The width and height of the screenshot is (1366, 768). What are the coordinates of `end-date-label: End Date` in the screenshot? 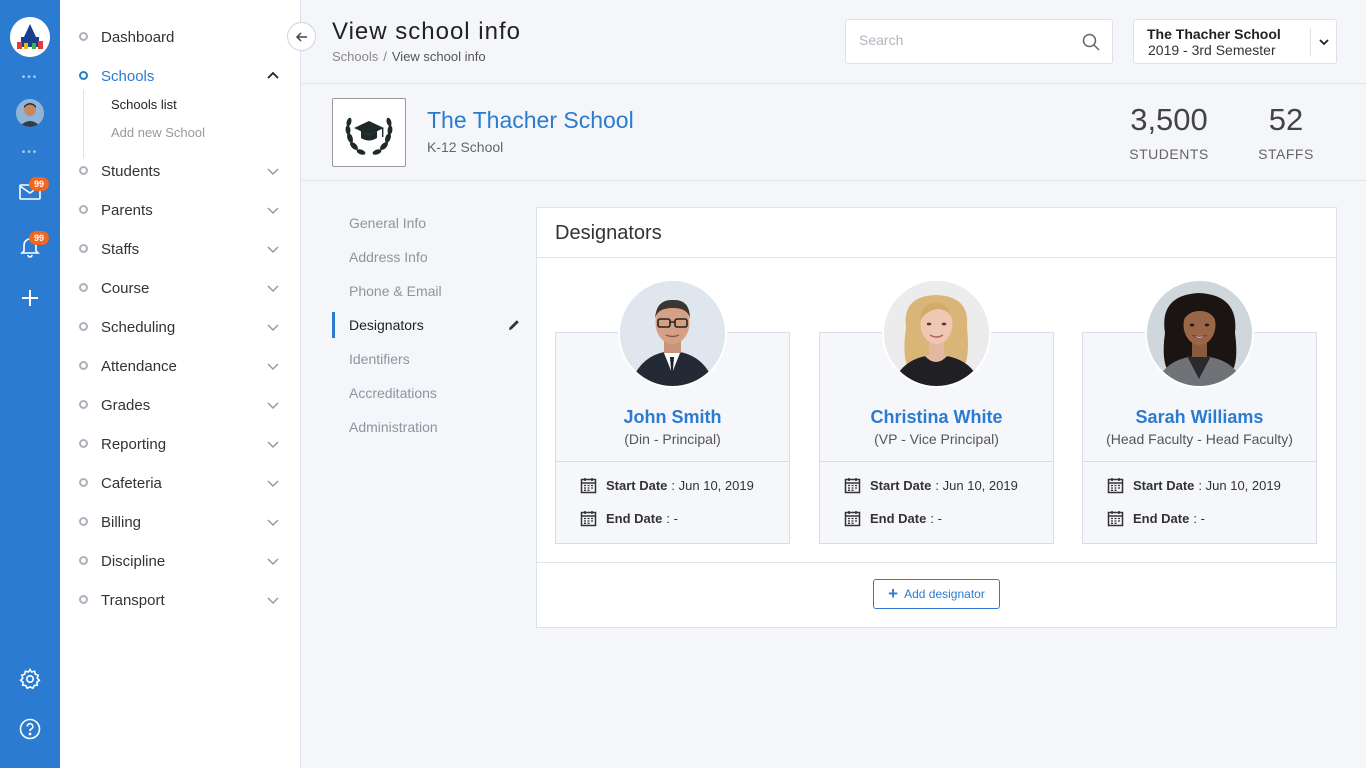 It's located at (898, 518).